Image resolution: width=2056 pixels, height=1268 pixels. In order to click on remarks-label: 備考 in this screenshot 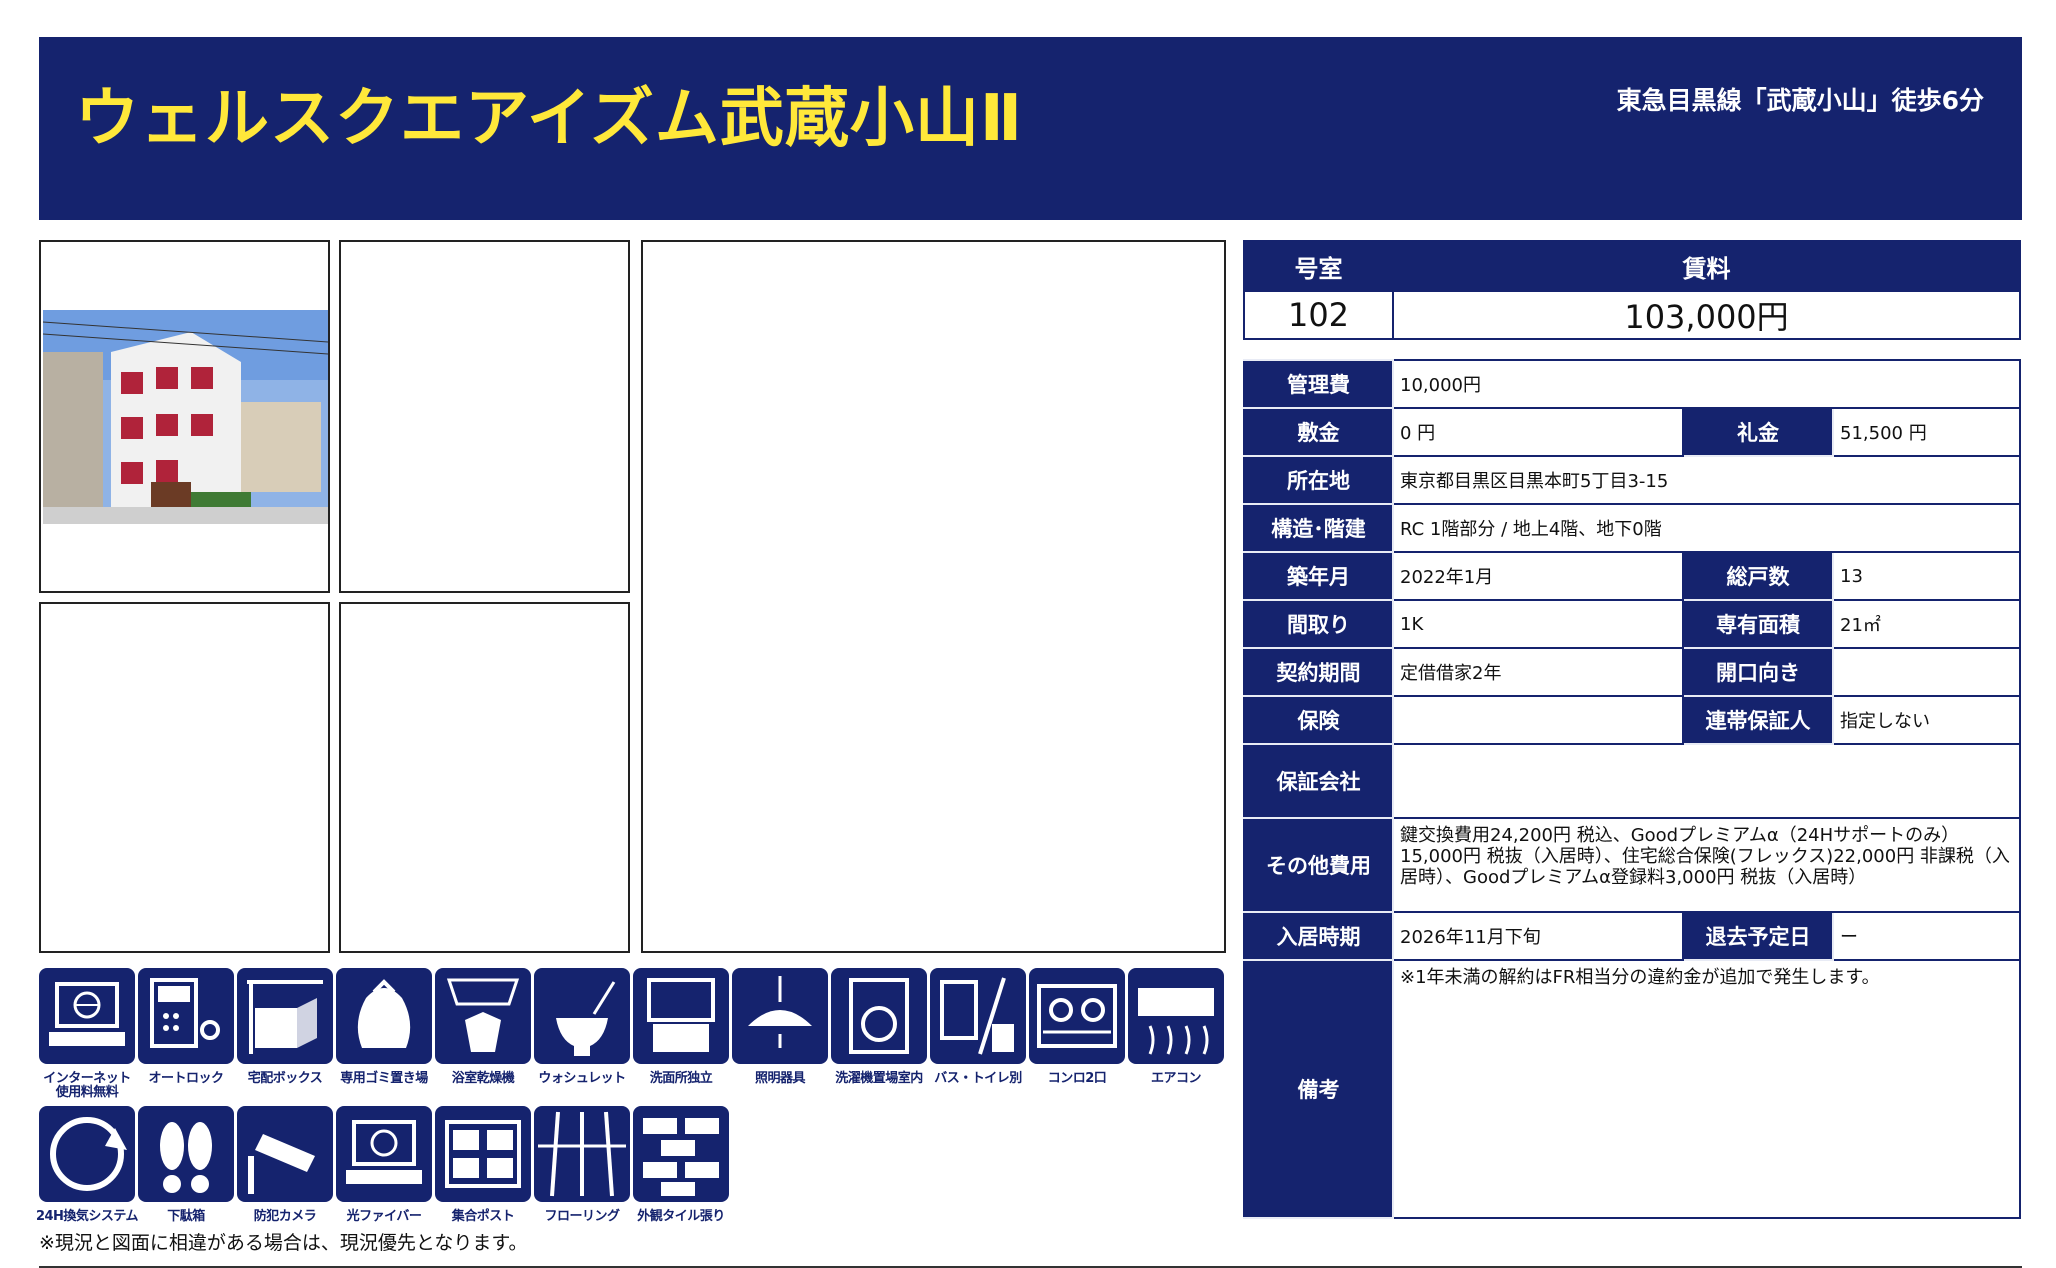, I will do `click(1318, 1089)`.